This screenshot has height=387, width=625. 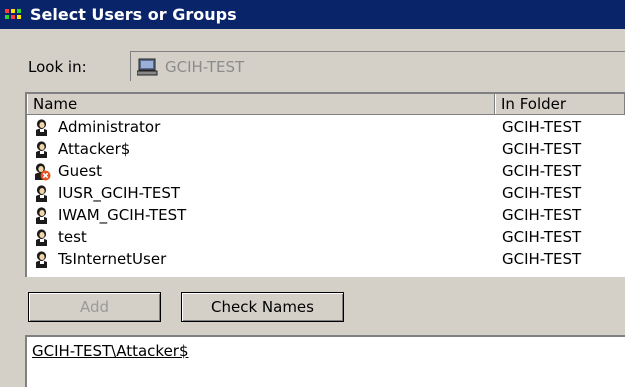 I want to click on column-header-in-folder: In Folder, so click(x=560, y=104).